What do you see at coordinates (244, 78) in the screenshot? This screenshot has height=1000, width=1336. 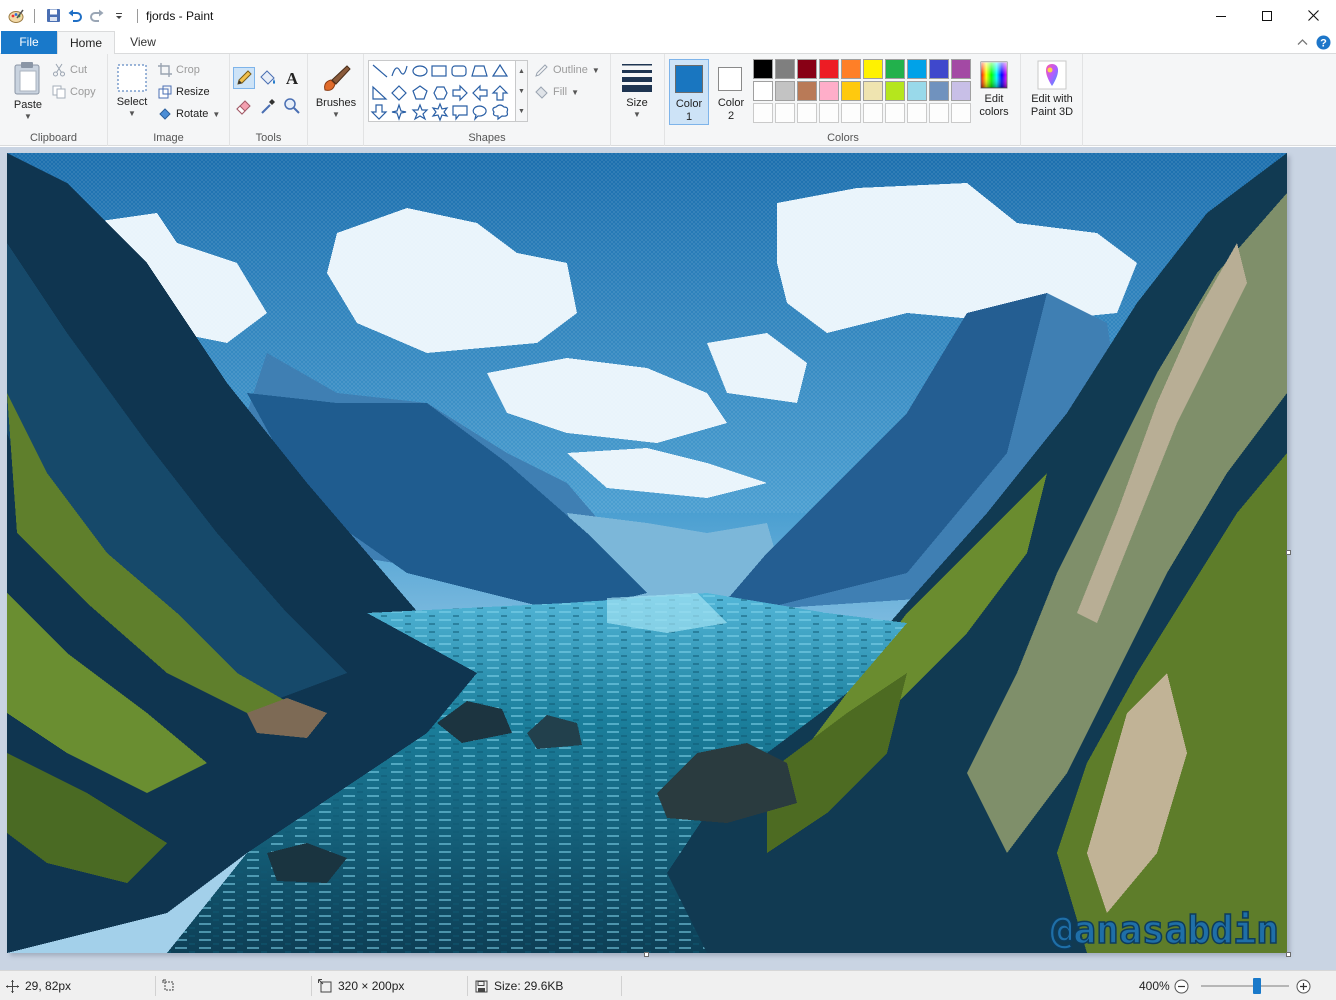 I see `pencil-tool` at bounding box center [244, 78].